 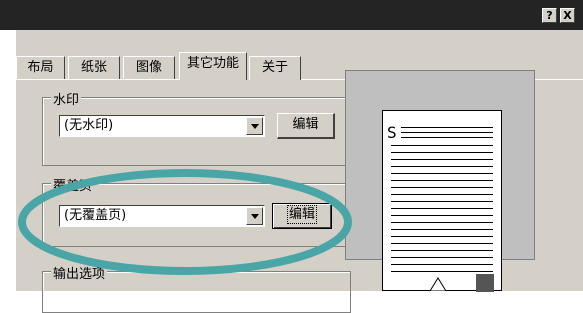 I want to click on overlay-select-value: (无覆盖页), so click(x=95, y=215).